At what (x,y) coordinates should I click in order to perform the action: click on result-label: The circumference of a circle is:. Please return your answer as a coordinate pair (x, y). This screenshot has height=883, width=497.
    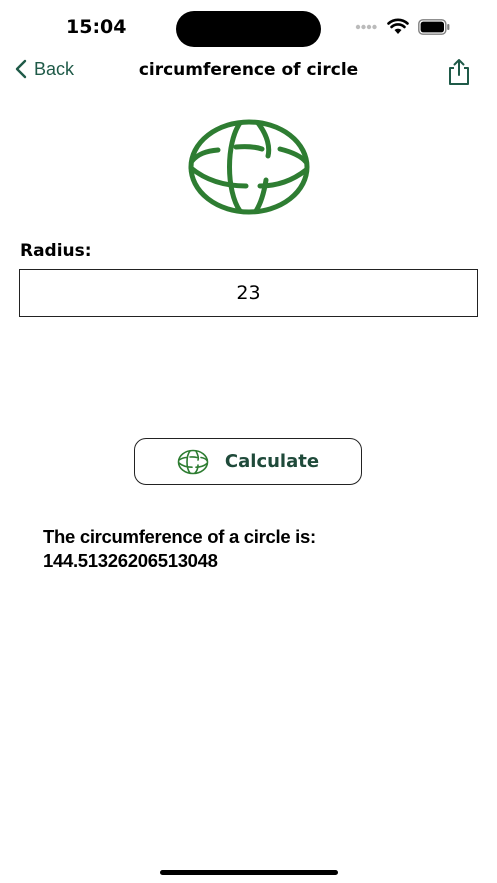
    Looking at the image, I should click on (179, 536).